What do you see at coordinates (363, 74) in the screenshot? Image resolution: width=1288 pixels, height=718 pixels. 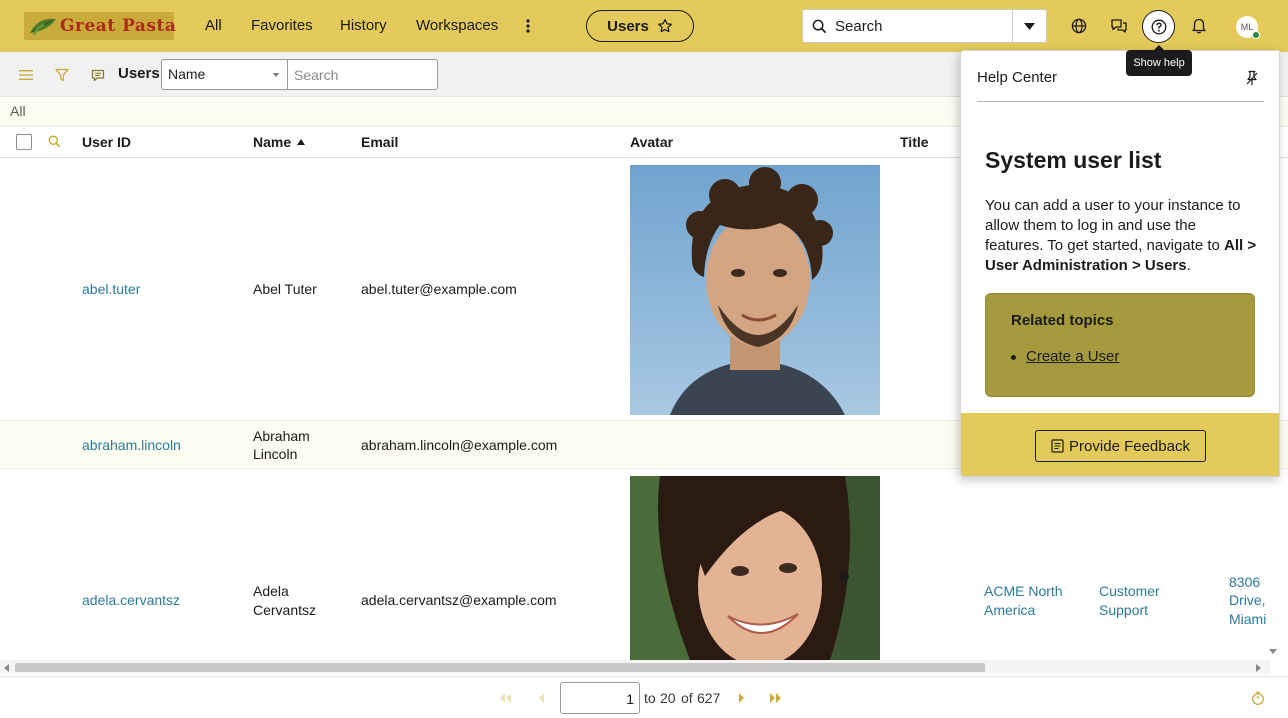 I see `list-search-input: Search` at bounding box center [363, 74].